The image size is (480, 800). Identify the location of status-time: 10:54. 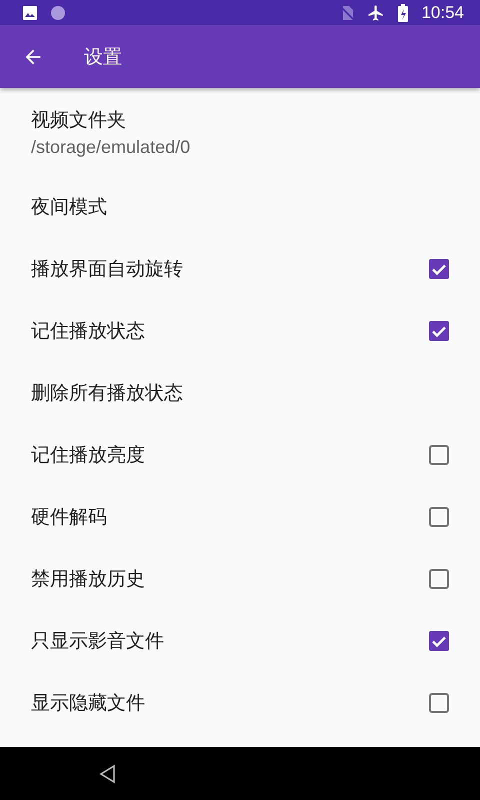
(442, 12).